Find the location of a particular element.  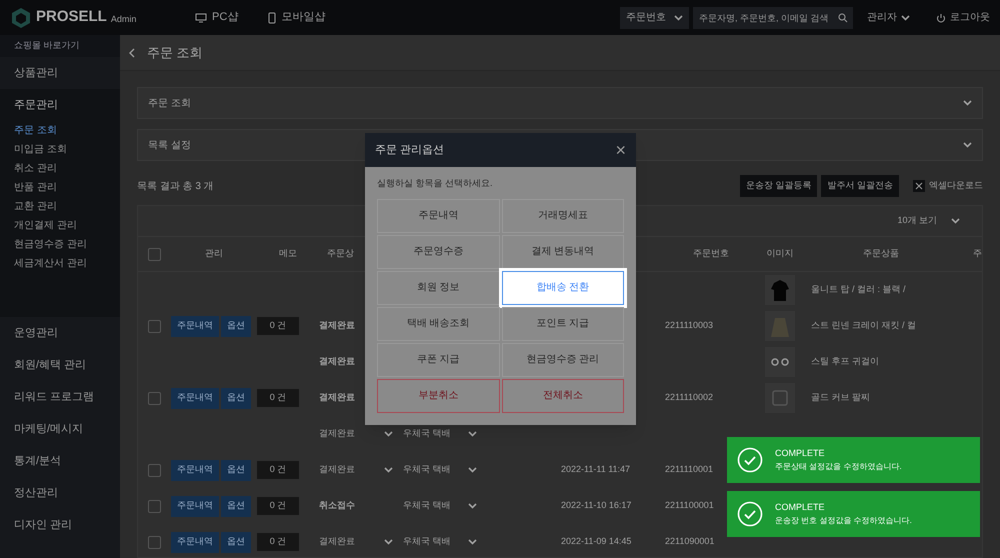

order-number: 2211090001 is located at coordinates (690, 541).